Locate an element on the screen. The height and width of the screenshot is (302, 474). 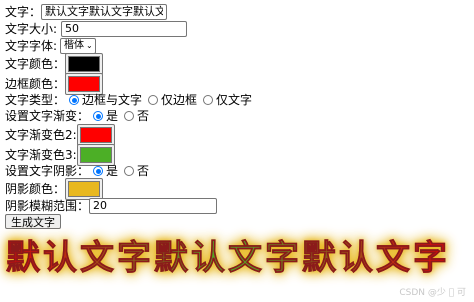
font-family-select: 楷体 ⌄ is located at coordinates (78, 46).